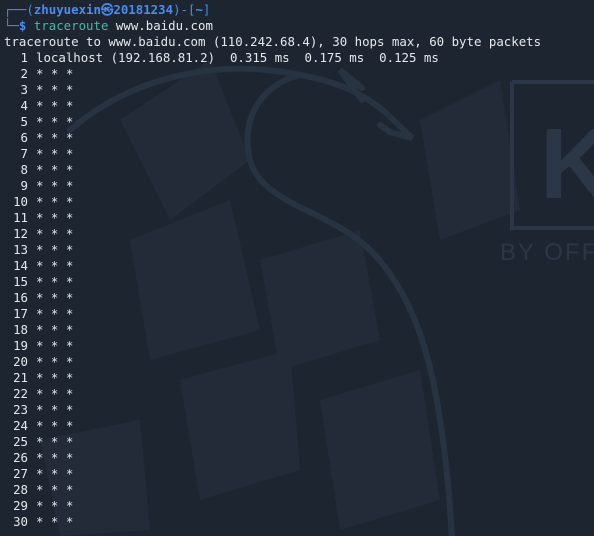 This screenshot has height=536, width=594. Describe the element at coordinates (20, 329) in the screenshot. I see `hop-number: 18` at that location.